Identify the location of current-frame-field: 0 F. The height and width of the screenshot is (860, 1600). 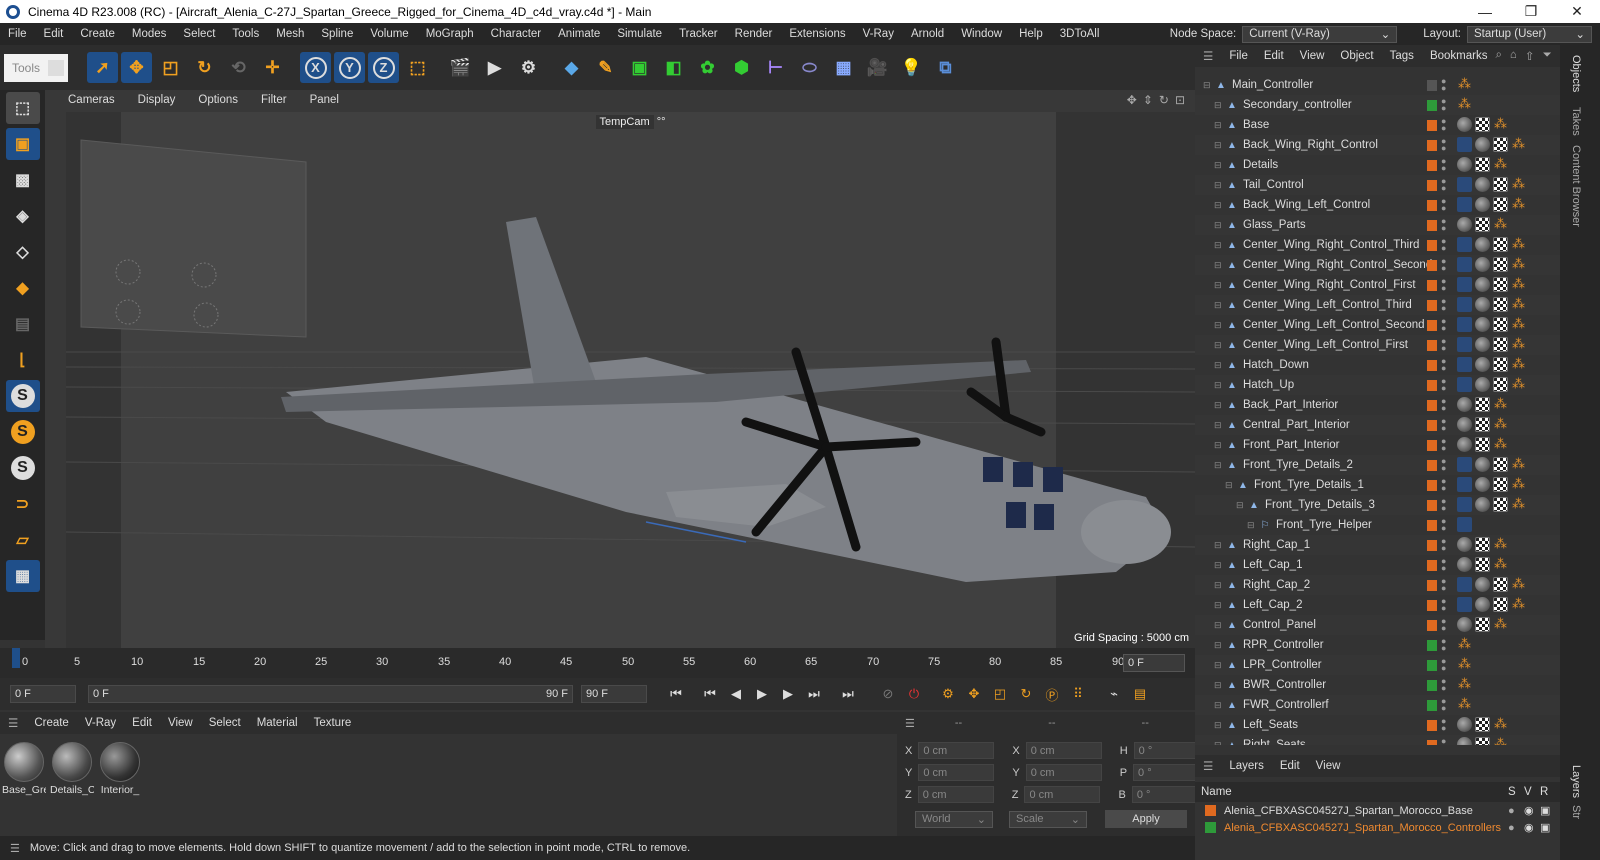
(1154, 663).